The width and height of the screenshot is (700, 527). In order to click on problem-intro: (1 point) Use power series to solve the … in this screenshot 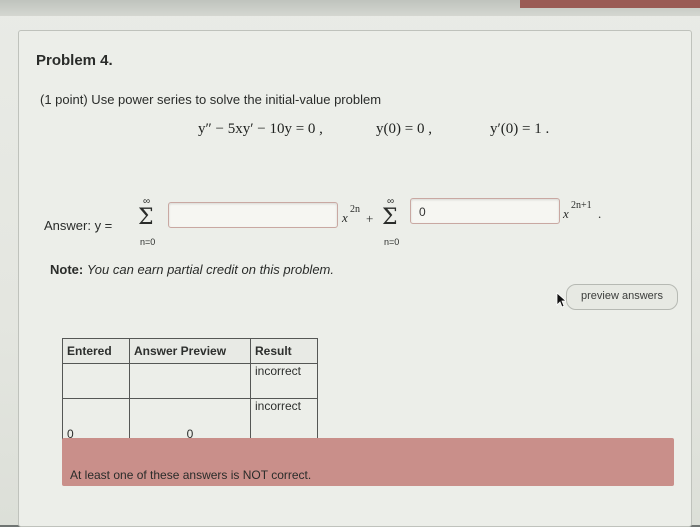, I will do `click(211, 99)`.